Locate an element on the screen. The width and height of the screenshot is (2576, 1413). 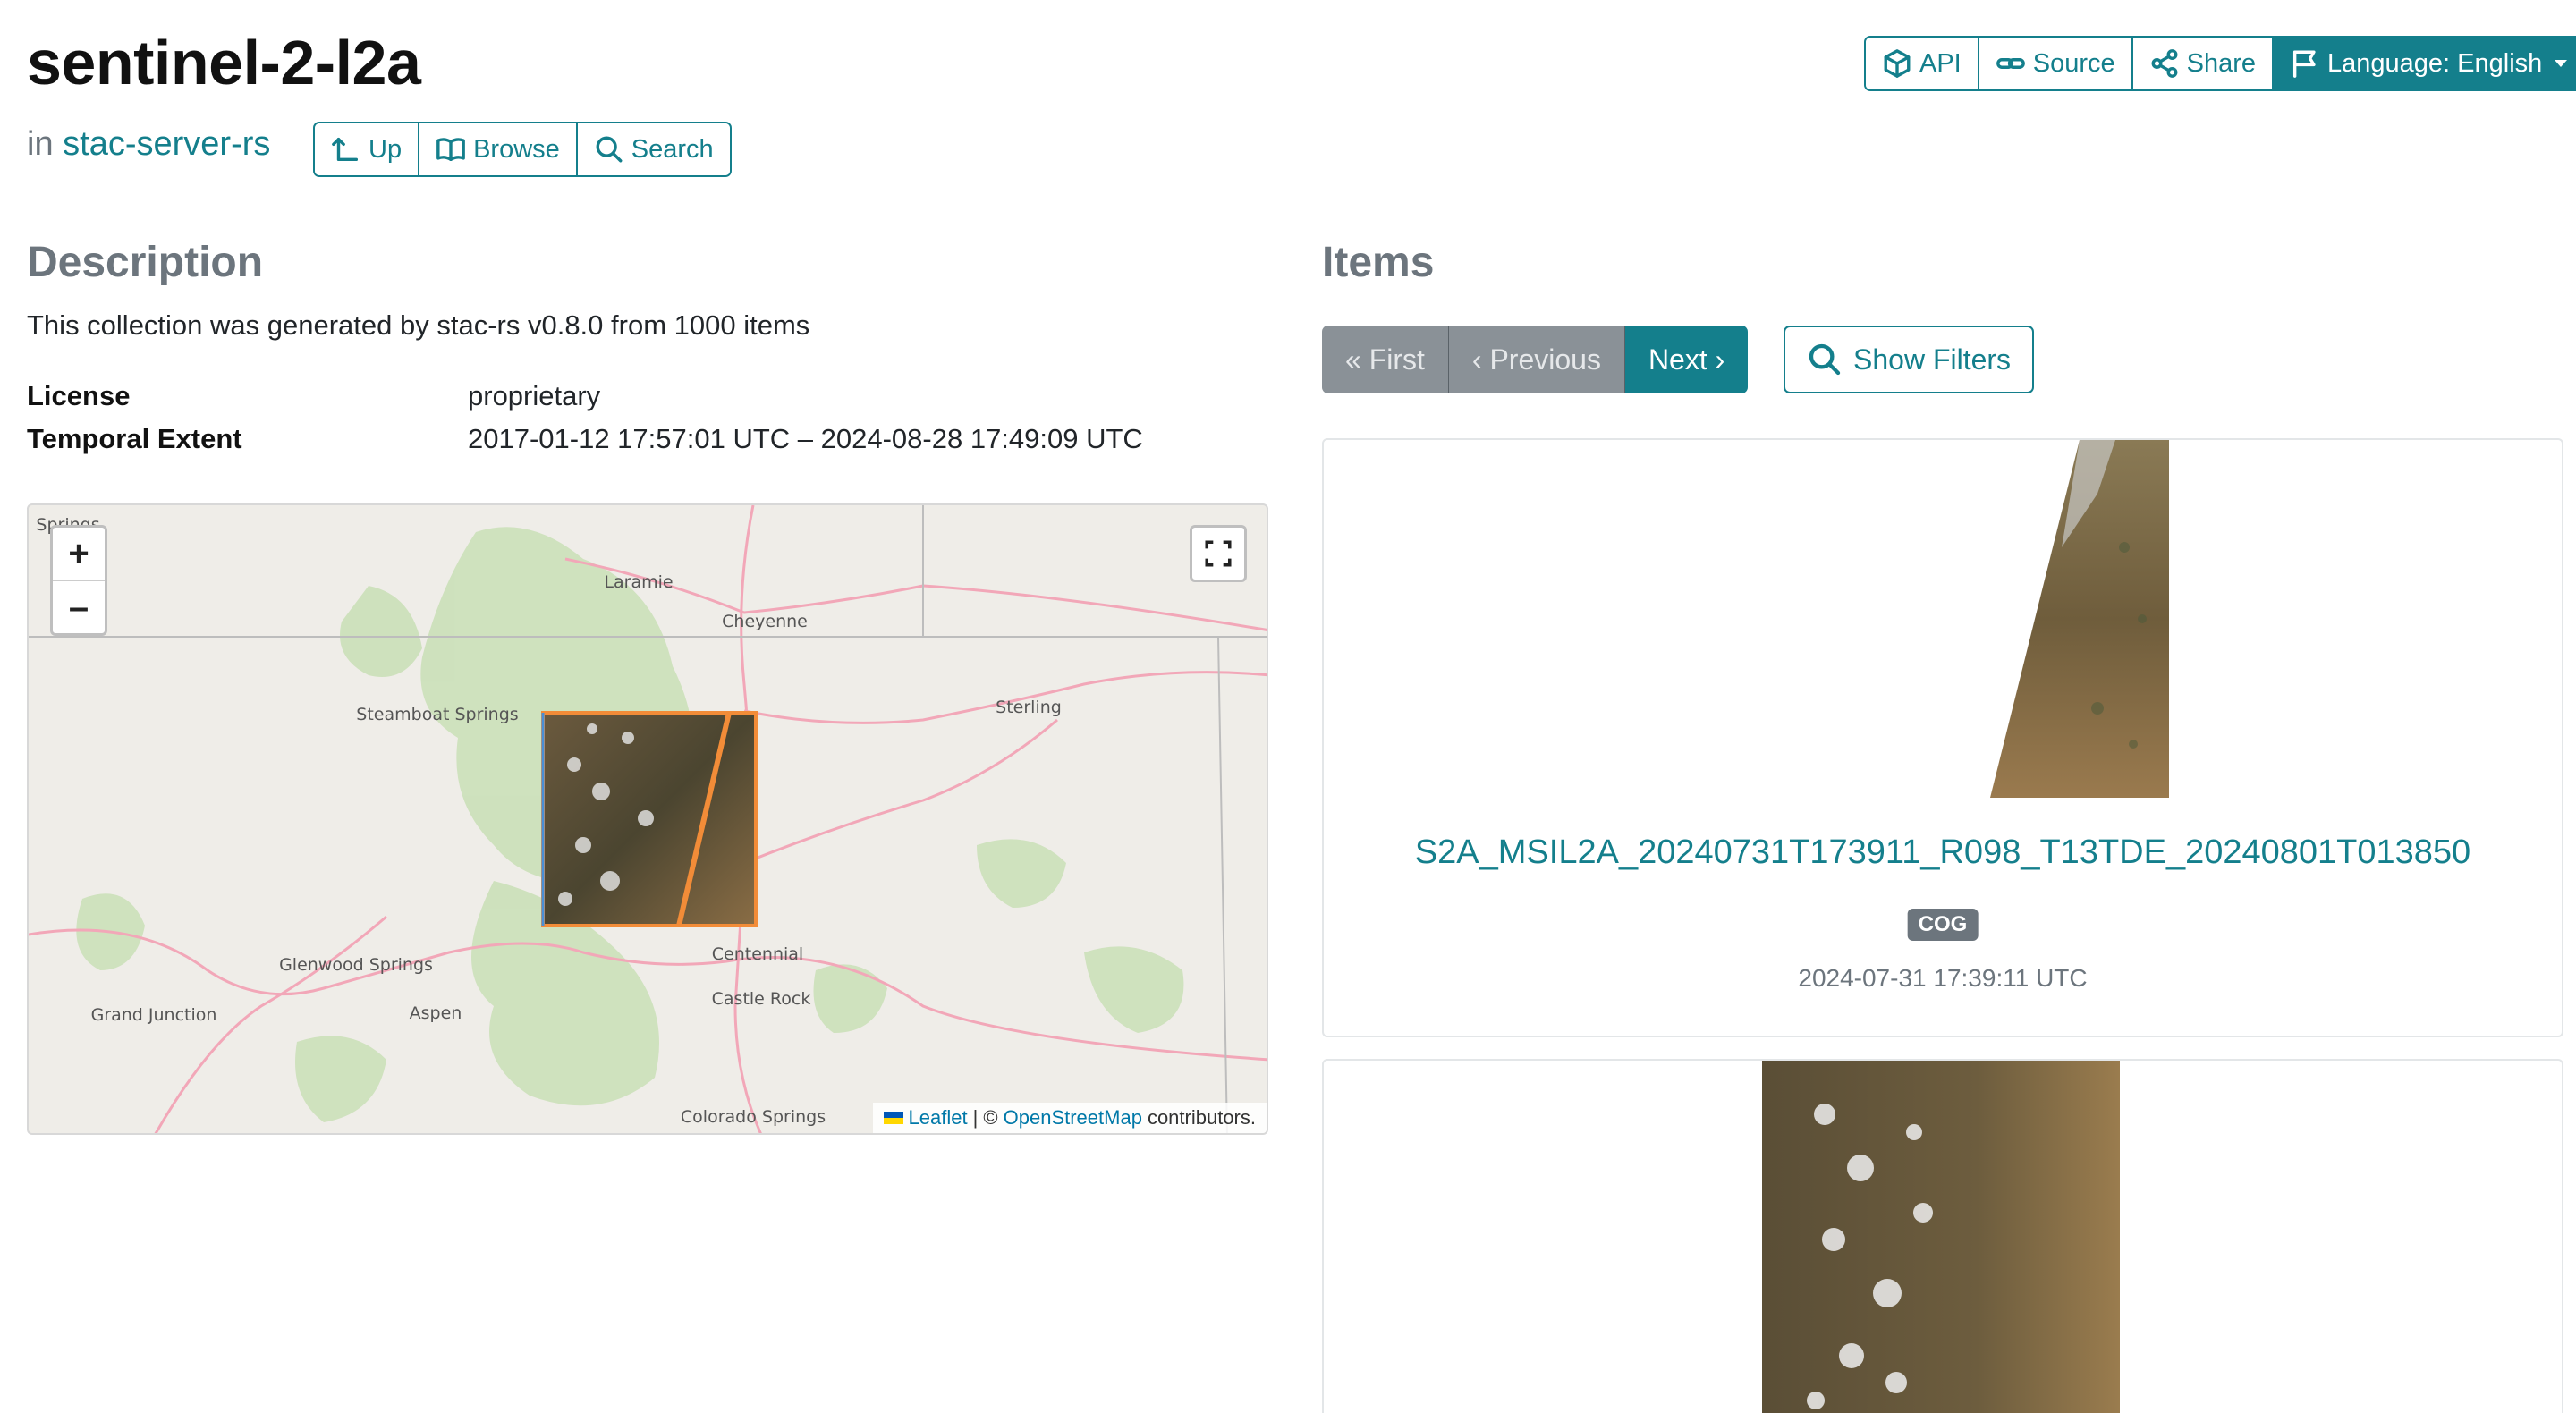
previous-page-button: ‹ Previous is located at coordinates (1536, 359).